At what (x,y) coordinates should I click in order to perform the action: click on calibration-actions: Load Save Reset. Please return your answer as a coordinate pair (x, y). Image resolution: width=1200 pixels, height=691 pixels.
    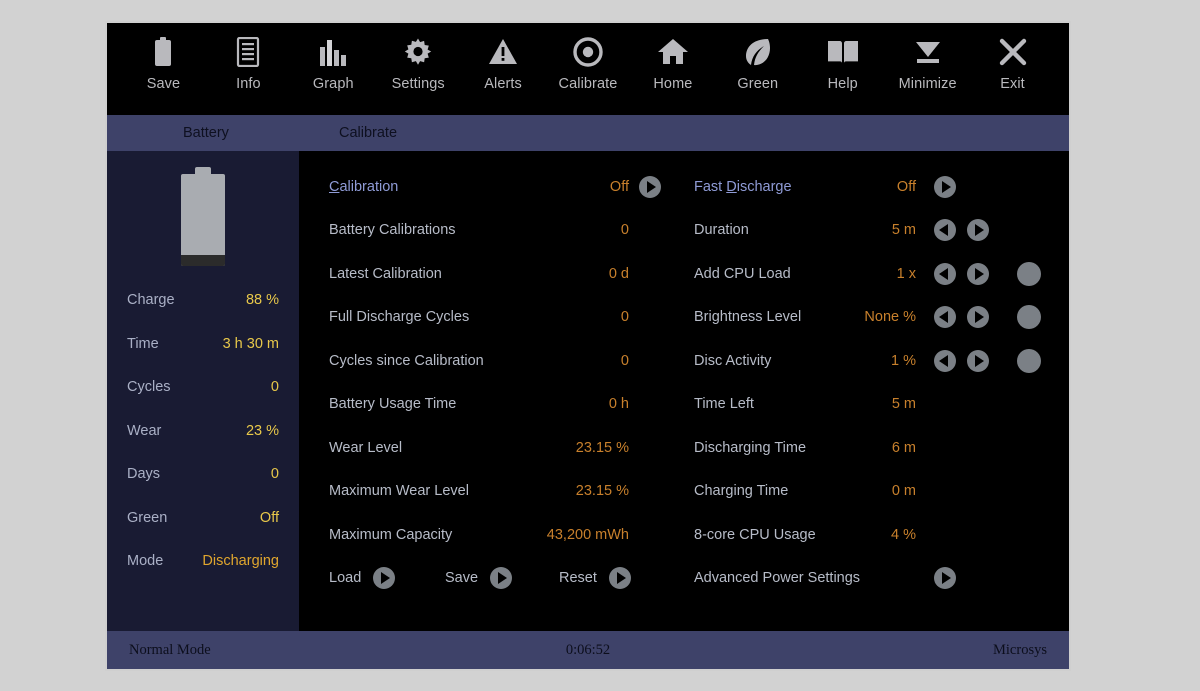
    Looking at the image, I should click on (509, 579).